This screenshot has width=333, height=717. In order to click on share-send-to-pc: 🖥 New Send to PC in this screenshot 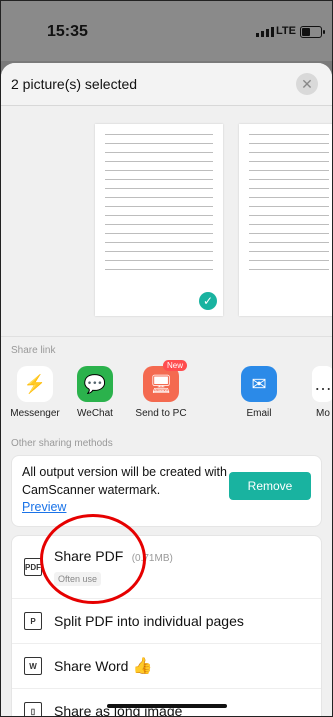, I will do `click(161, 389)`.